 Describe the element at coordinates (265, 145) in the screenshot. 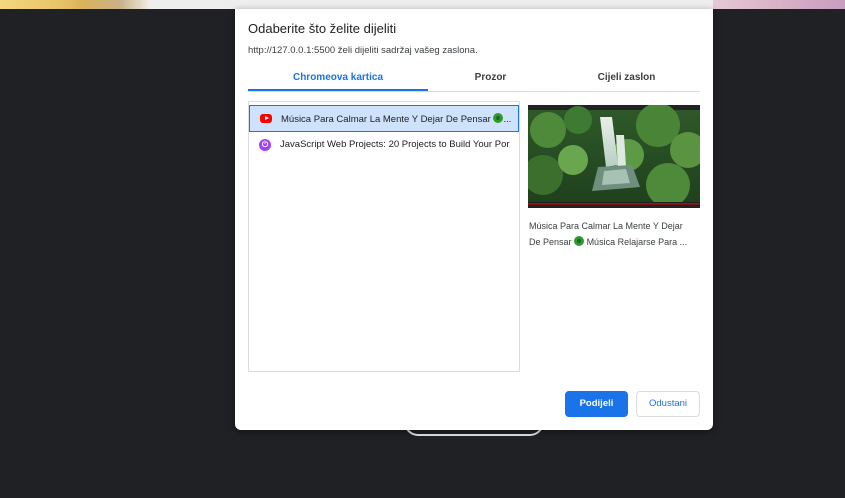

I see `javascript-course-icon: ⏻` at that location.